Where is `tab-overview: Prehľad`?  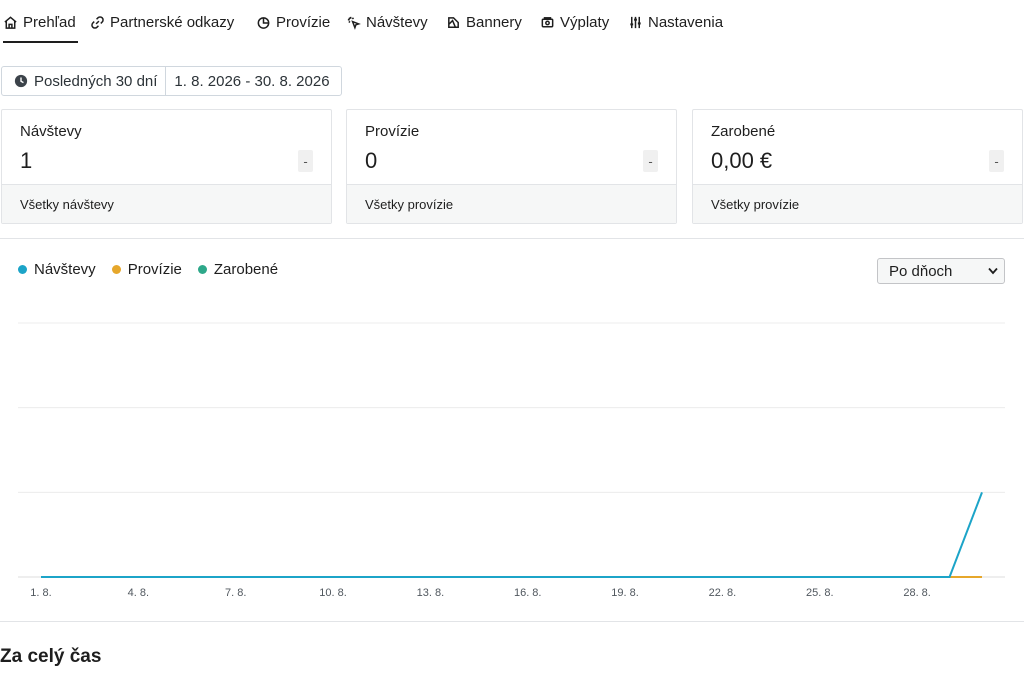
tab-overview: Prehľad is located at coordinates (40, 25).